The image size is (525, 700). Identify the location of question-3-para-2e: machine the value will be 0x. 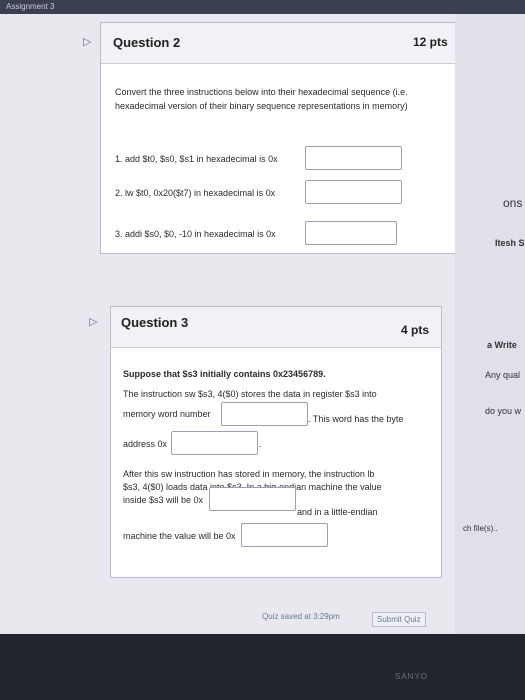
(179, 536).